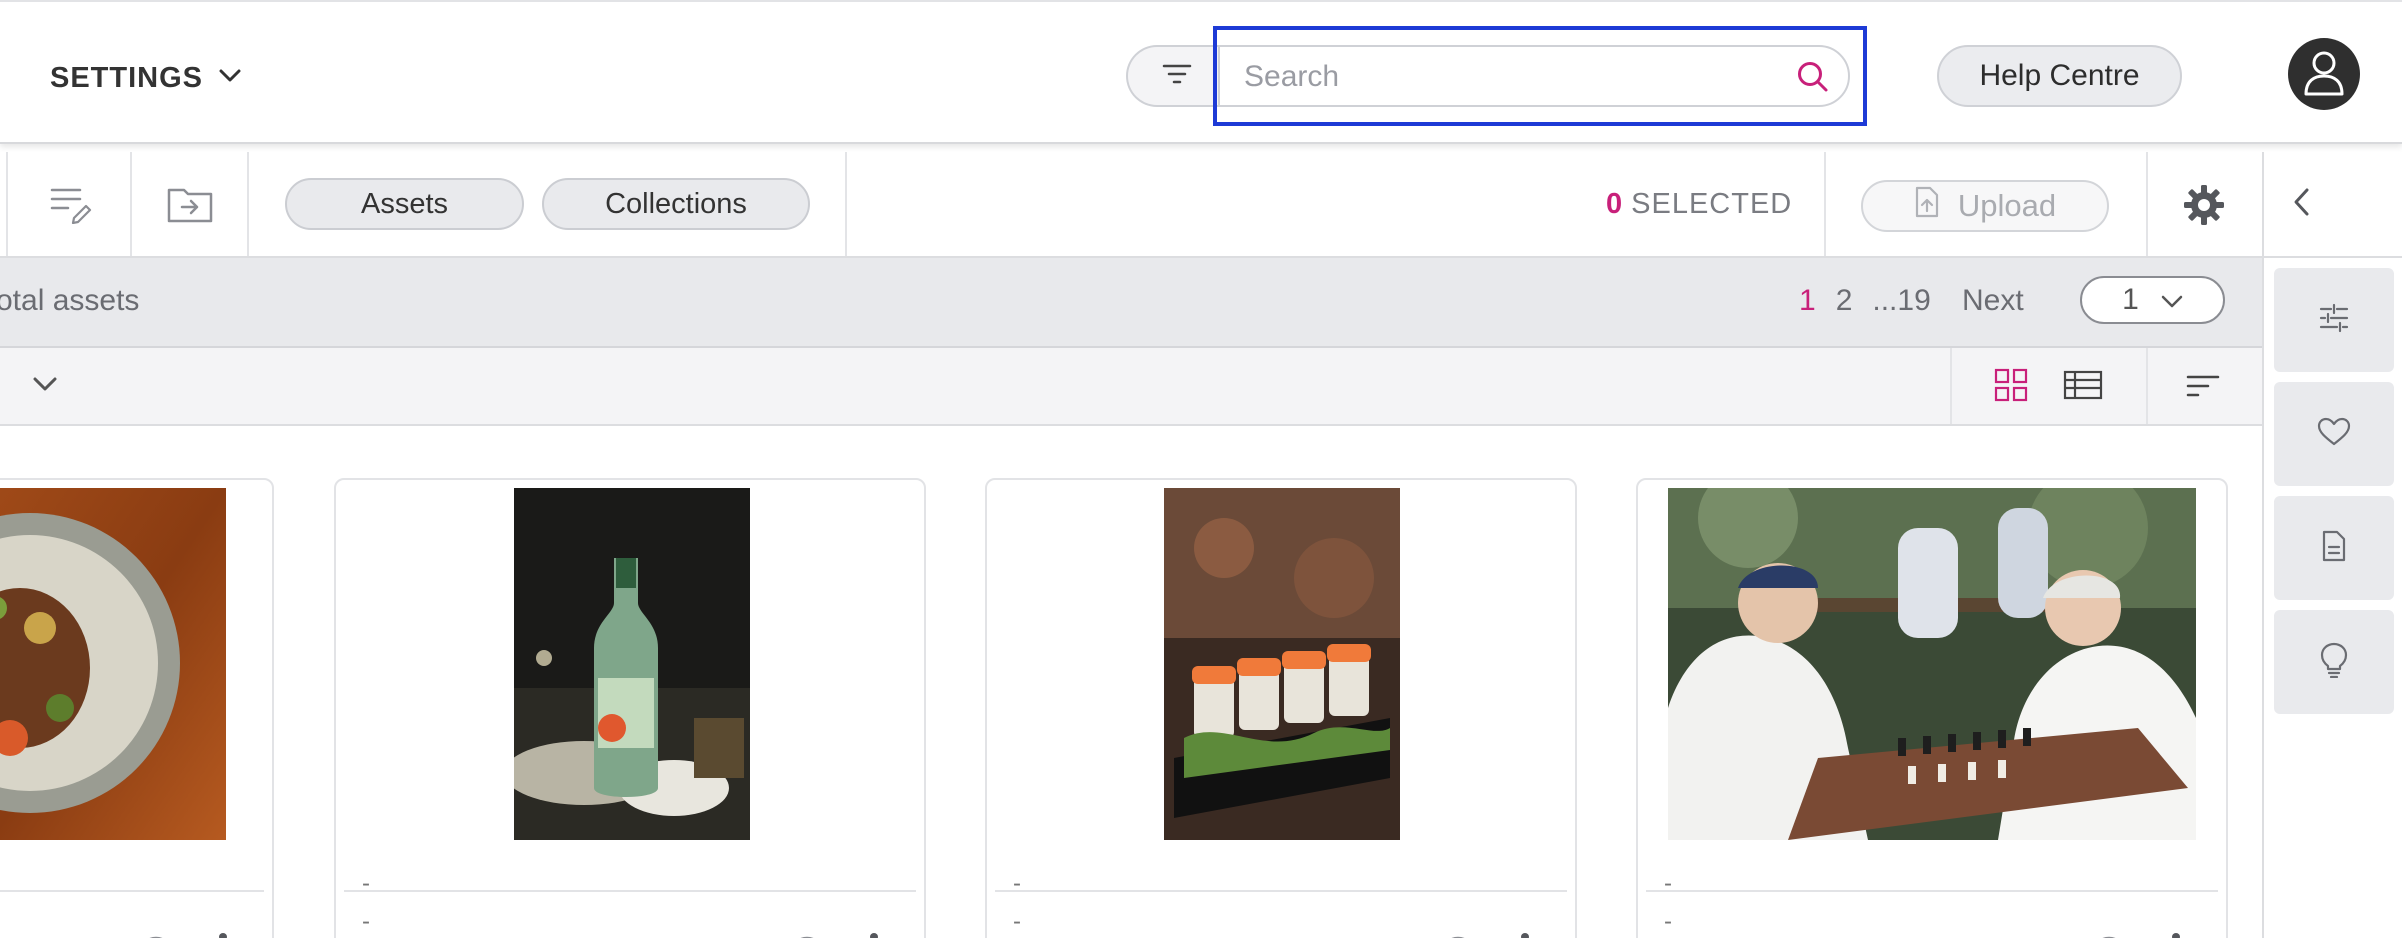 The image size is (2402, 938). Describe the element at coordinates (127, 77) in the screenshot. I see `settings-menu-label: SETTINGS` at that location.